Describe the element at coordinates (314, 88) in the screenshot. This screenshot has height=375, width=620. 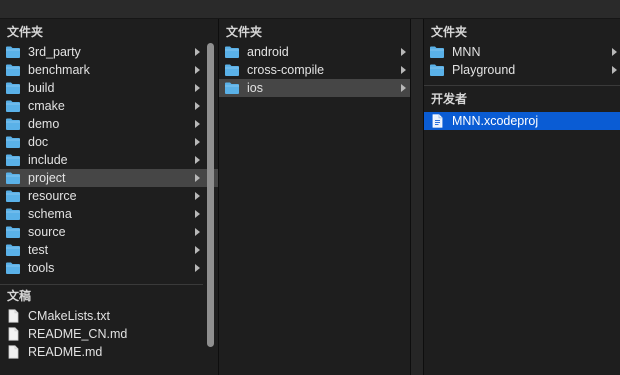
I see `folder-row-ios: ios` at that location.